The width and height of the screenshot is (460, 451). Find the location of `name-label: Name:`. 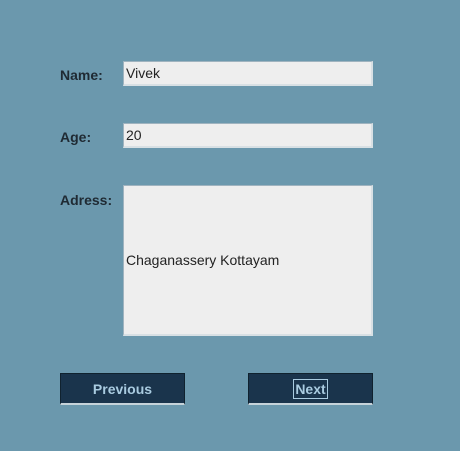

name-label: Name: is located at coordinates (81, 75).